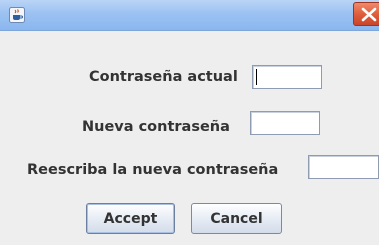  Describe the element at coordinates (153, 170) in the screenshot. I see `repeat-password-label: Reescriba la nueva contraseña` at that location.